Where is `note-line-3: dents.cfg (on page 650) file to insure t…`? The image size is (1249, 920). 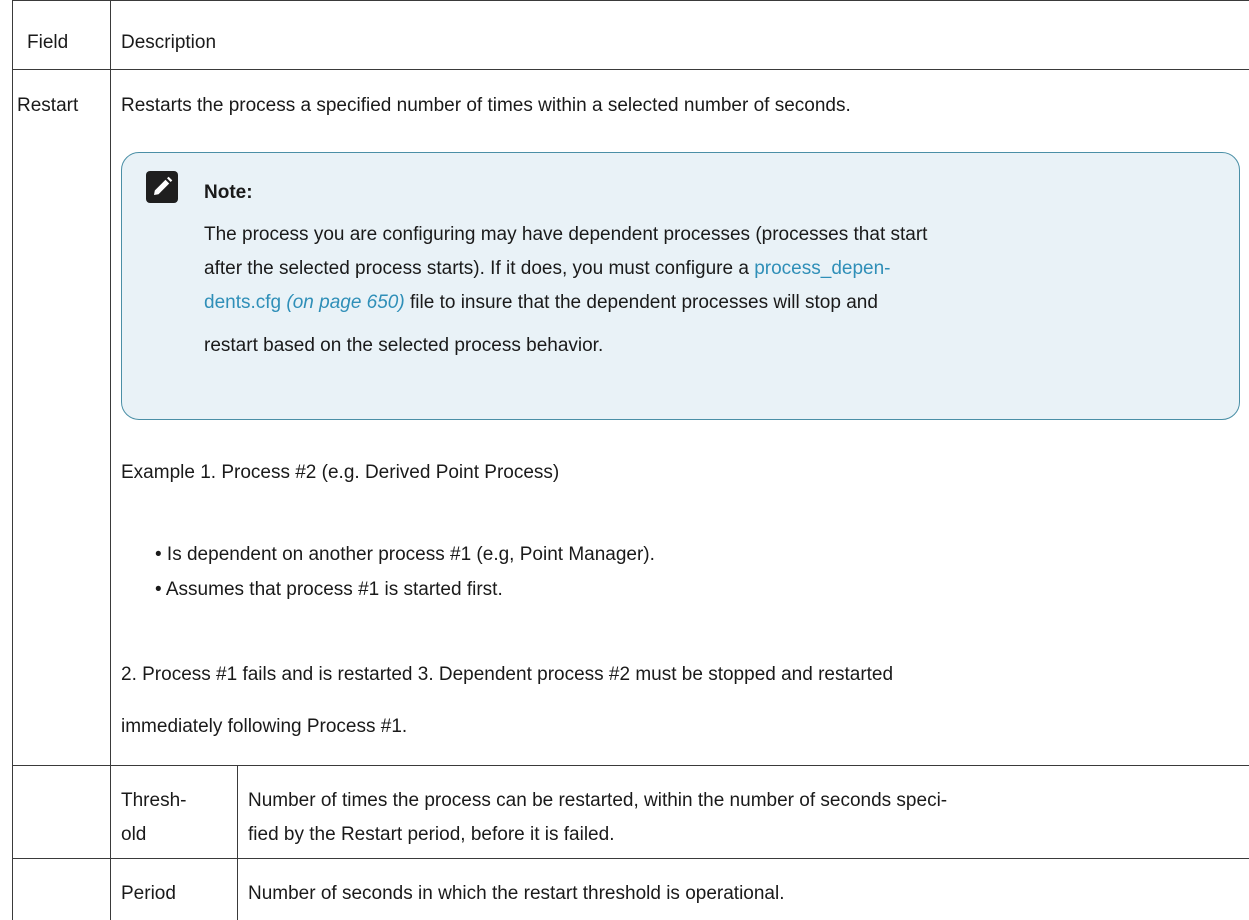 note-line-3: dents.cfg (on page 650) file to insure t… is located at coordinates (541, 302).